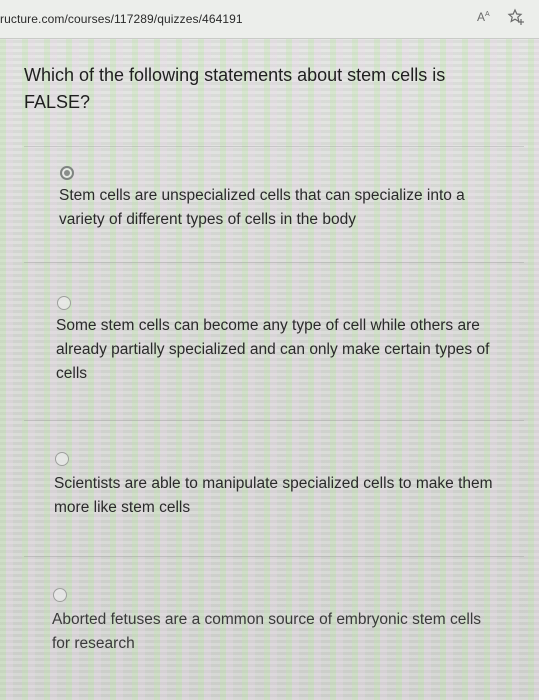 This screenshot has width=539, height=700. Describe the element at coordinates (60, 595) in the screenshot. I see `option-4-radio` at that location.